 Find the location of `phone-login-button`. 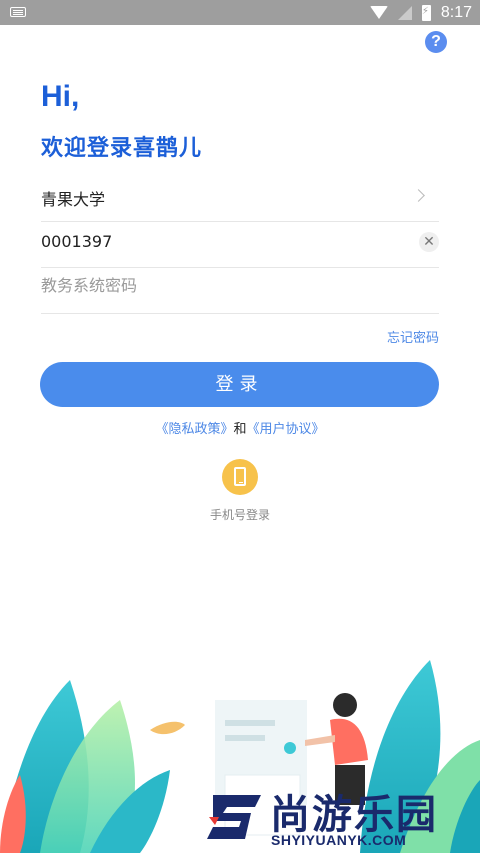

phone-login-button is located at coordinates (240, 477).